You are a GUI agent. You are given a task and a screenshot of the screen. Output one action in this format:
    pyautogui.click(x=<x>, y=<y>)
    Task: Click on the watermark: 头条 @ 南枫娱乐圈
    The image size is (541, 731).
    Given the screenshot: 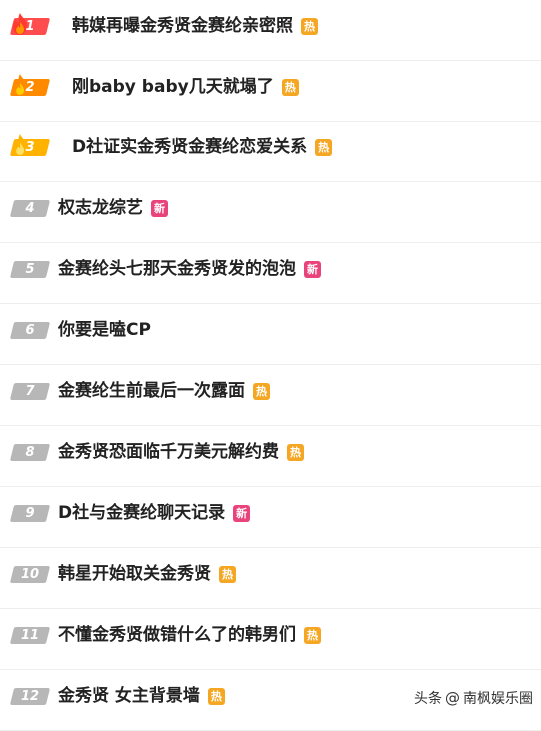 What is the action you would take?
    pyautogui.click(x=473, y=698)
    